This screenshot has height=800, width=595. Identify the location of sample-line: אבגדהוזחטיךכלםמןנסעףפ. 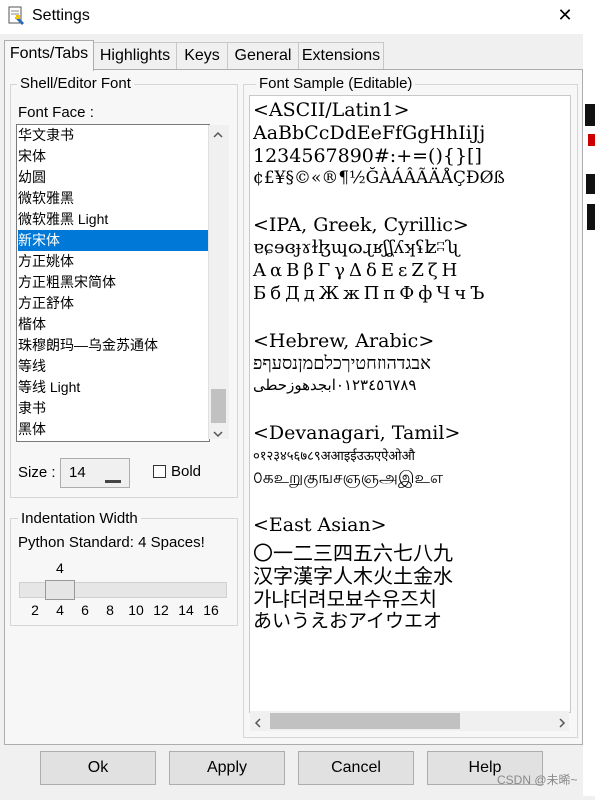
(342, 363).